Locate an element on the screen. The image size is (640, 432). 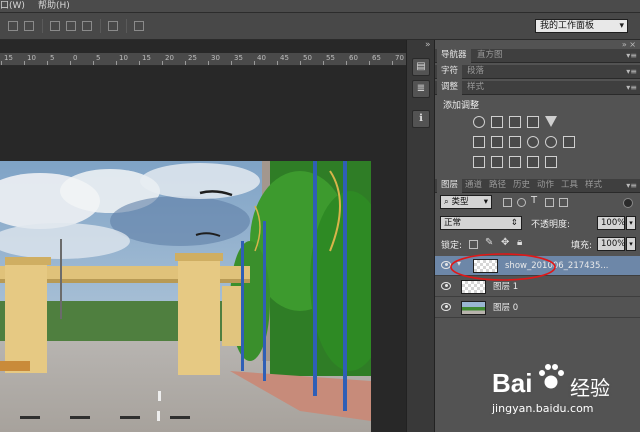
layer-filter-select: ⌕ 类型 ▾ is located at coordinates (466, 202).